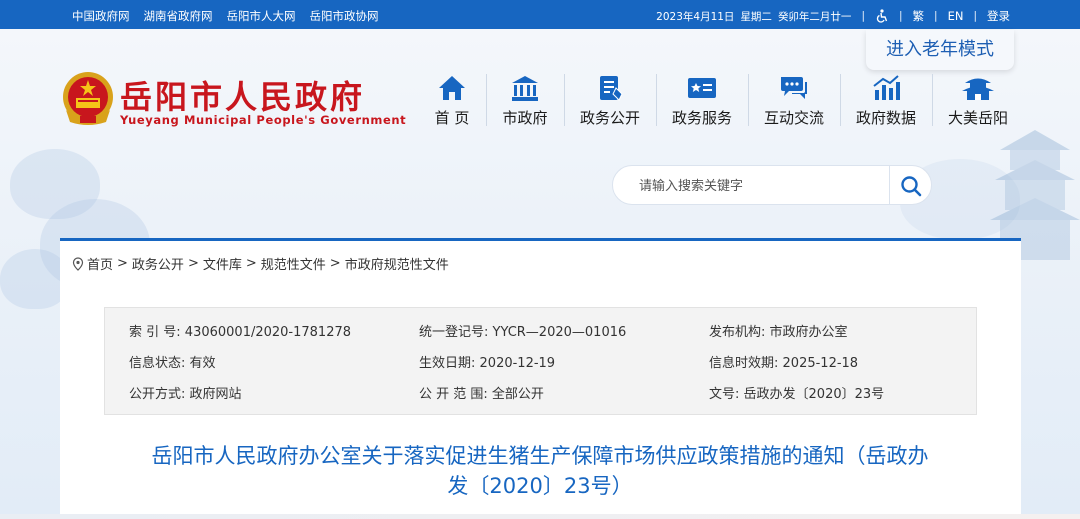 This screenshot has height=519, width=1080. I want to click on national-emblem-icon, so click(88, 98).